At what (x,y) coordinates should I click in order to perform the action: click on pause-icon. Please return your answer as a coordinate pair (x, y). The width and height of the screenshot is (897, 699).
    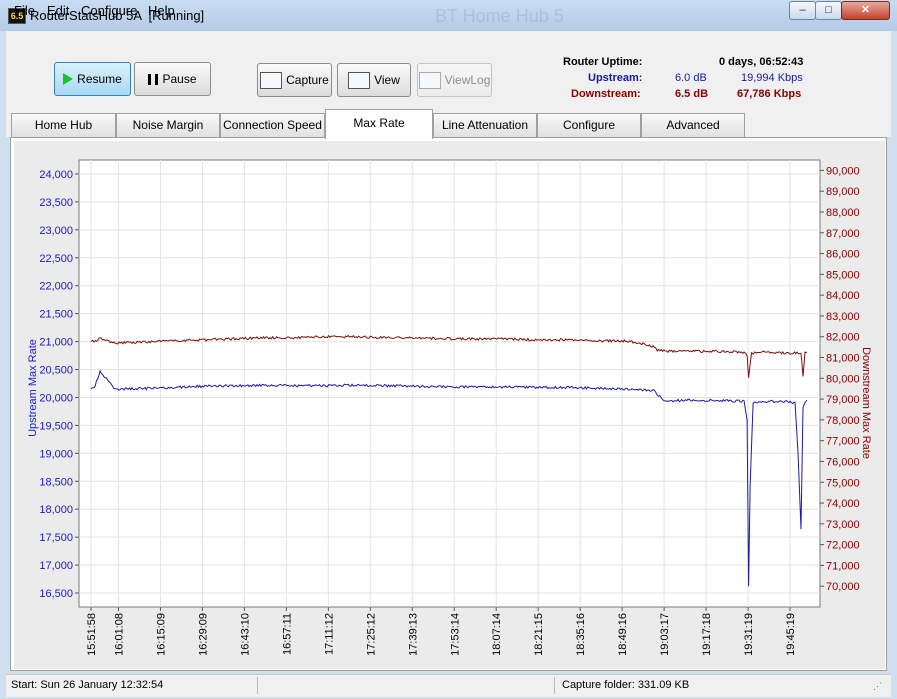
    Looking at the image, I should click on (153, 79).